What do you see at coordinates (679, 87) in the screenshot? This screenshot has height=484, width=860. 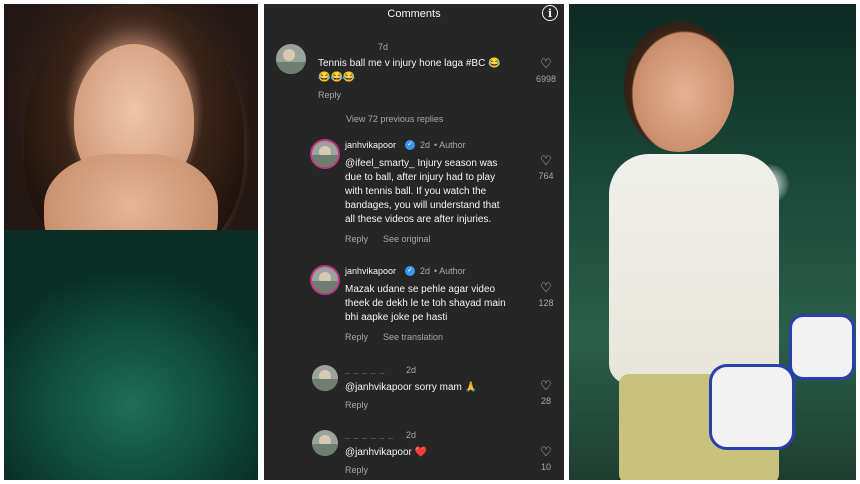 I see `photo-head-shape` at bounding box center [679, 87].